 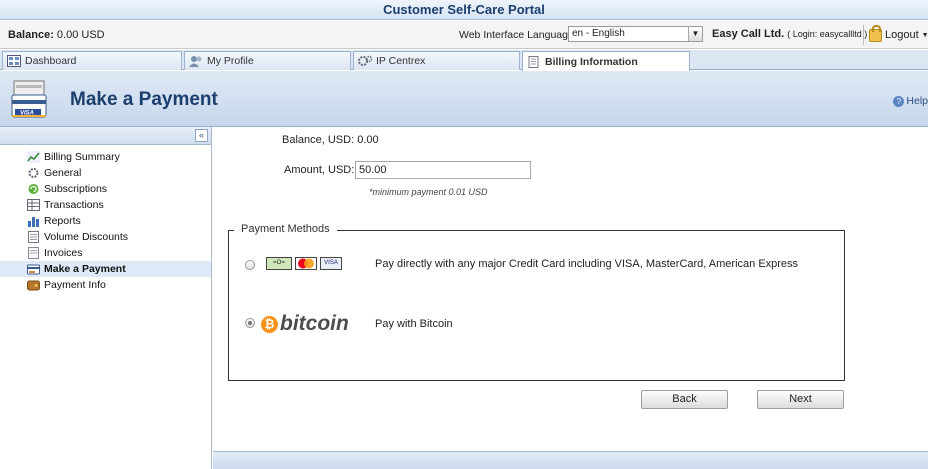 I want to click on help-link: ? Help, so click(x=910, y=101).